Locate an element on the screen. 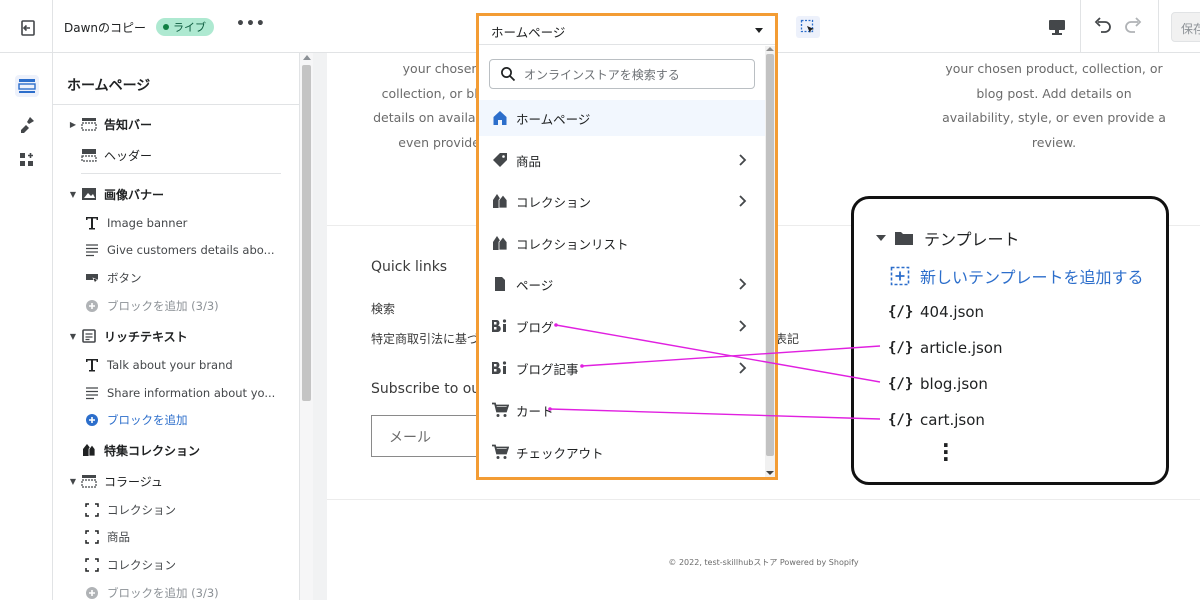  template-file-name: cart.json is located at coordinates (952, 420).